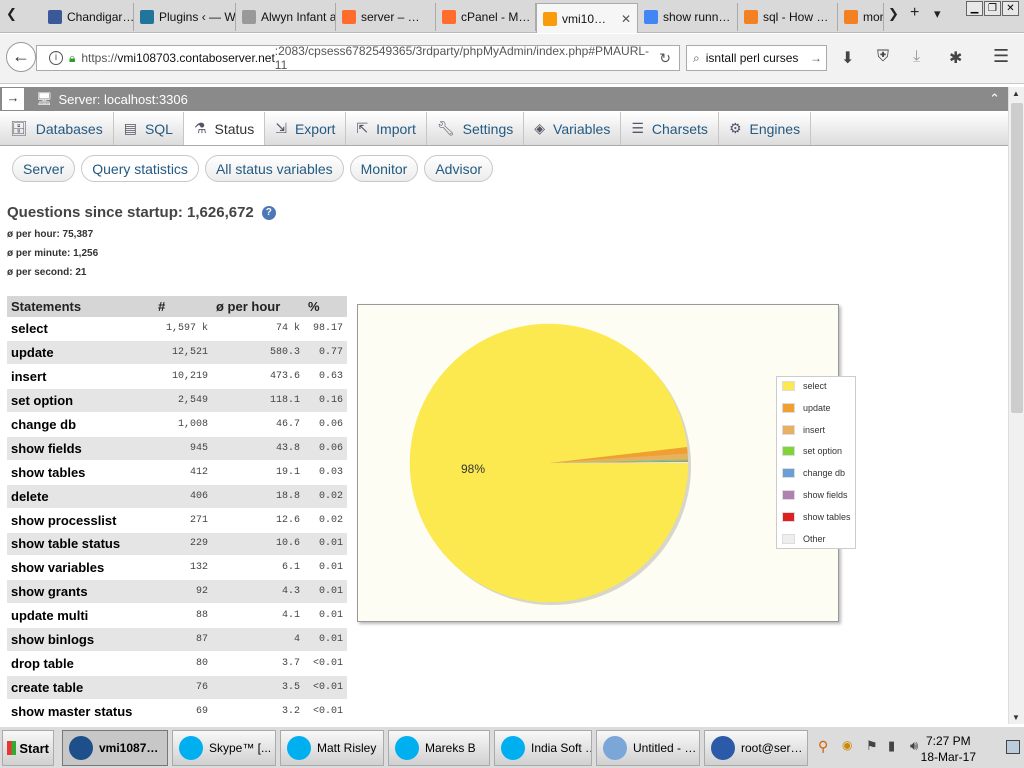  I want to click on tab-variables: ◈ Variables, so click(573, 128).